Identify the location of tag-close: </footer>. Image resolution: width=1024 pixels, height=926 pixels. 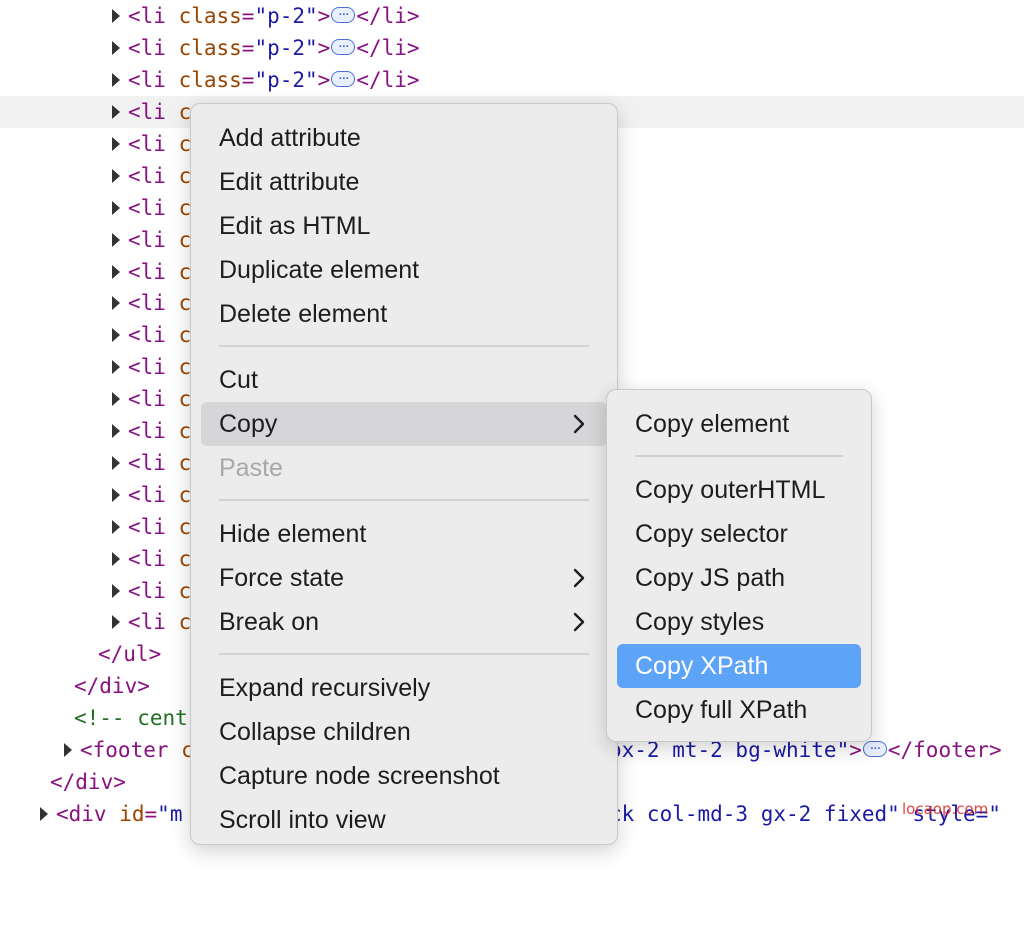
(944, 750).